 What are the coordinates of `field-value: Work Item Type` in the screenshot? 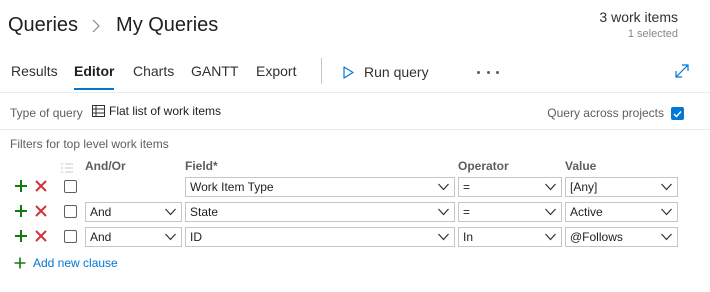 It's located at (232, 187).